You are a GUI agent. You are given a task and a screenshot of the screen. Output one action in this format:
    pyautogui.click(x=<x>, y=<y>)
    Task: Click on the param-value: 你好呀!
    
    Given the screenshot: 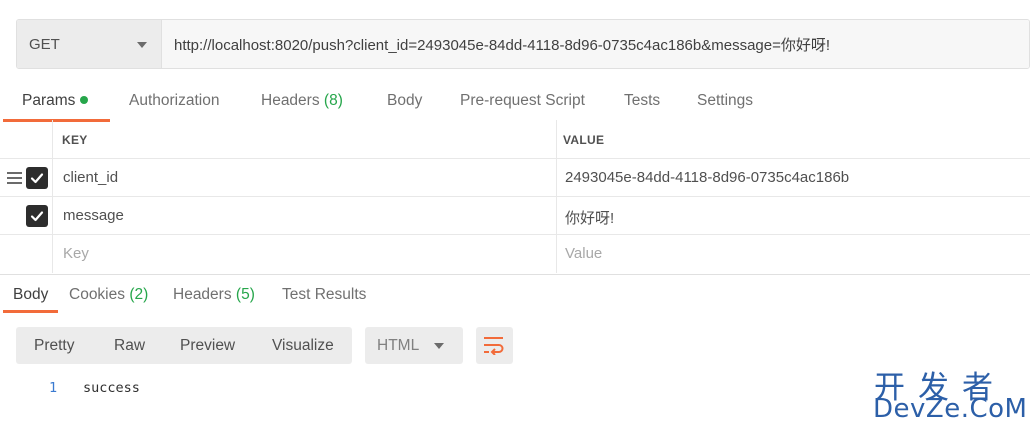 What is the action you would take?
    pyautogui.click(x=589, y=217)
    